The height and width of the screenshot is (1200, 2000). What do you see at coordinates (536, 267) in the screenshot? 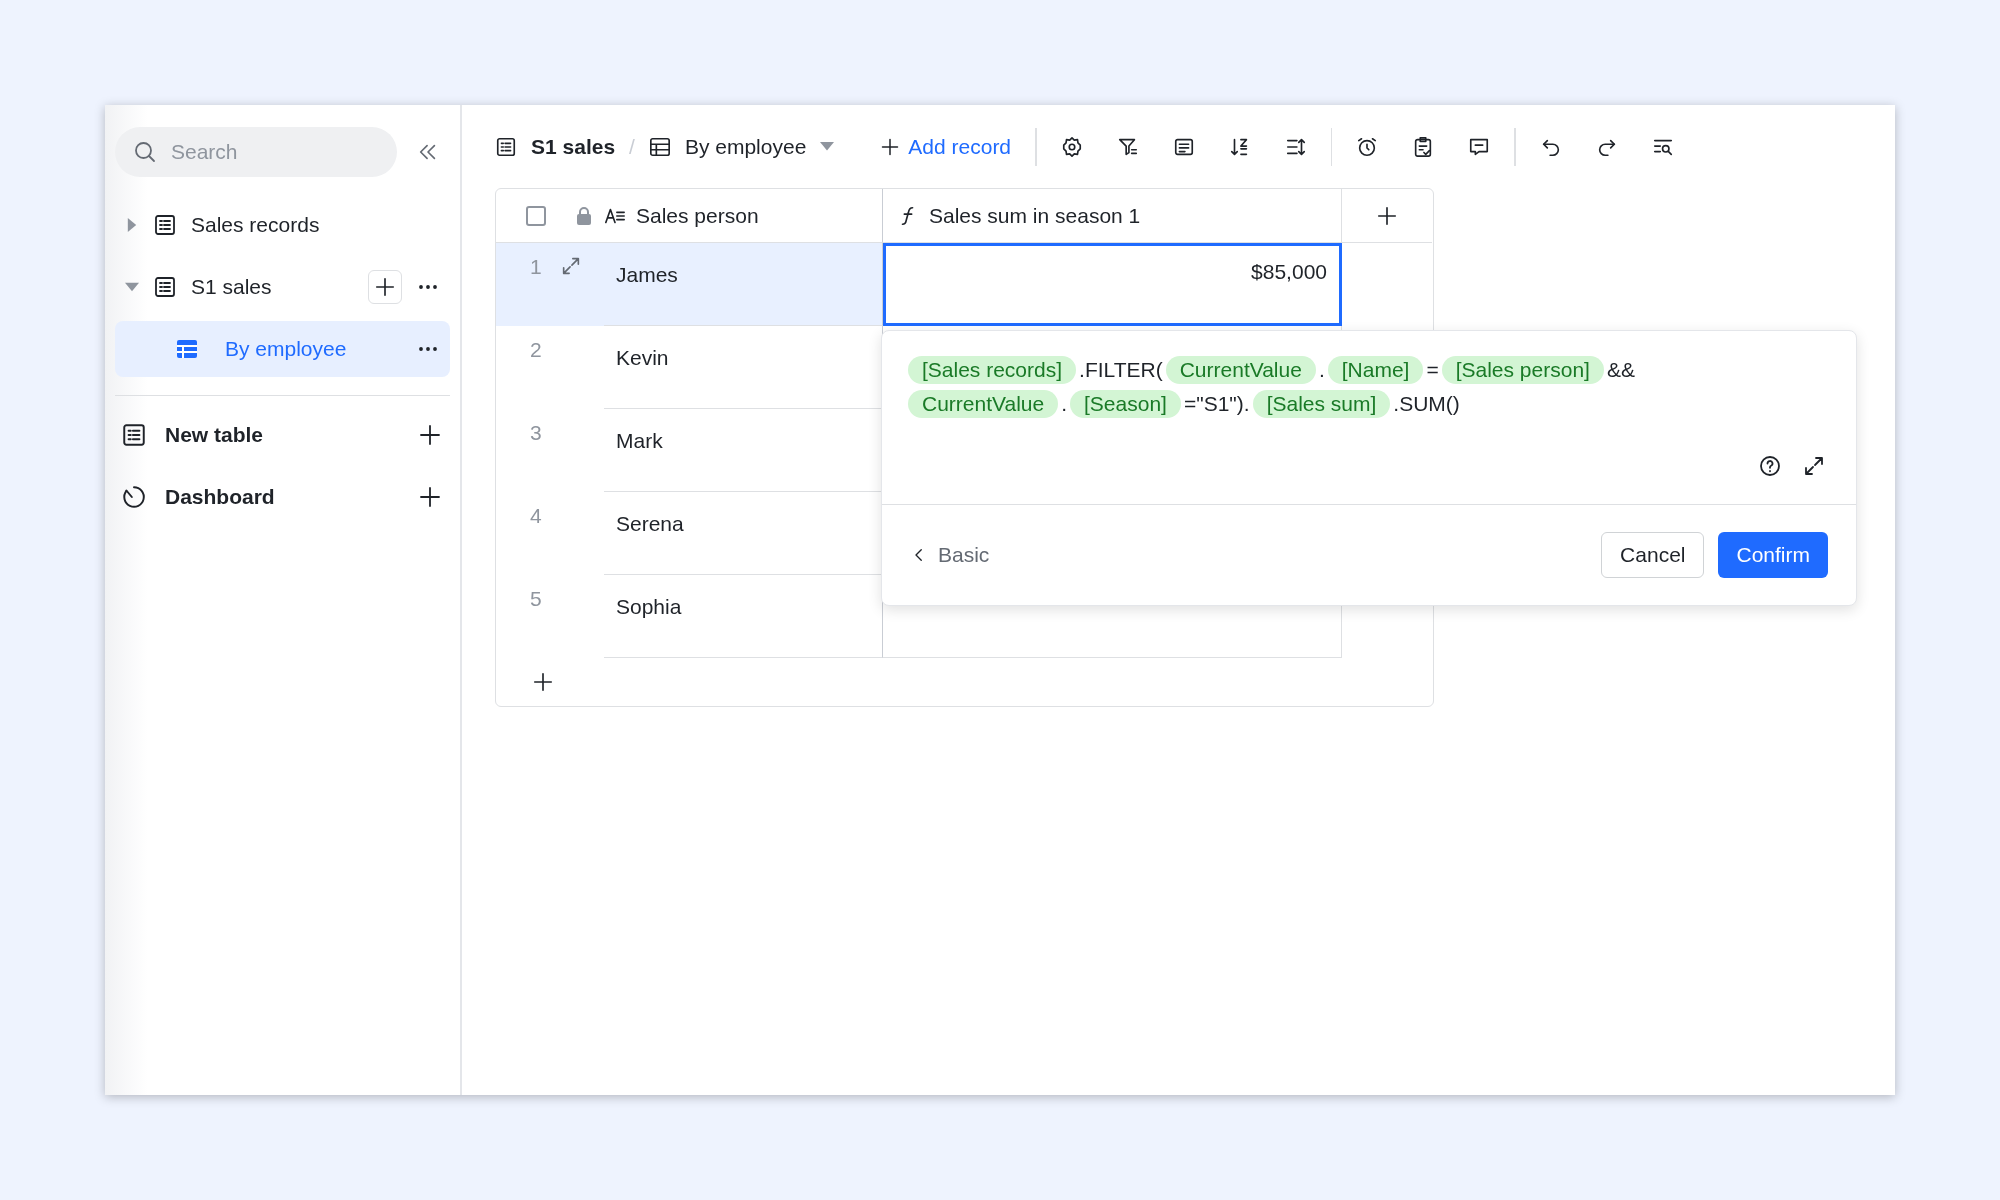
I see `row-number: 1` at bounding box center [536, 267].